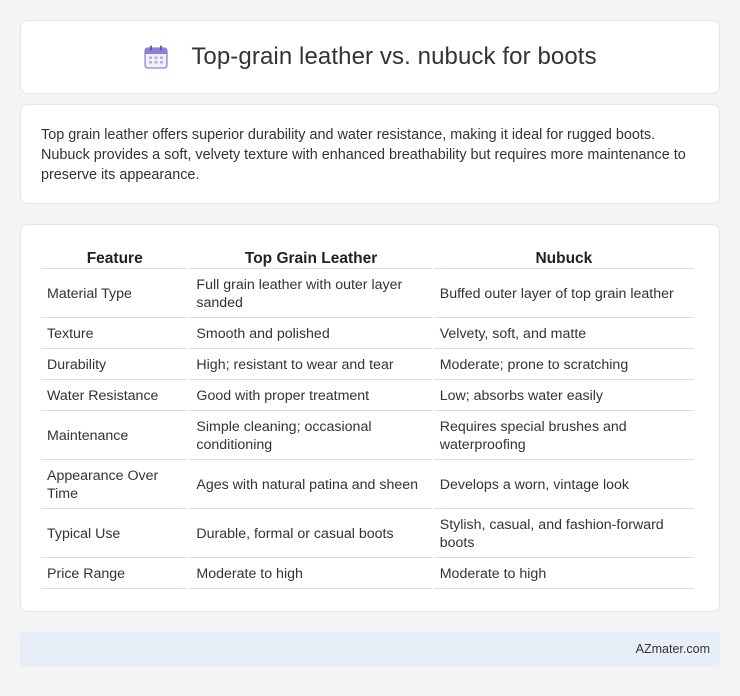  Describe the element at coordinates (563, 258) in the screenshot. I see `column-header-nubuck: Nubuck` at that location.